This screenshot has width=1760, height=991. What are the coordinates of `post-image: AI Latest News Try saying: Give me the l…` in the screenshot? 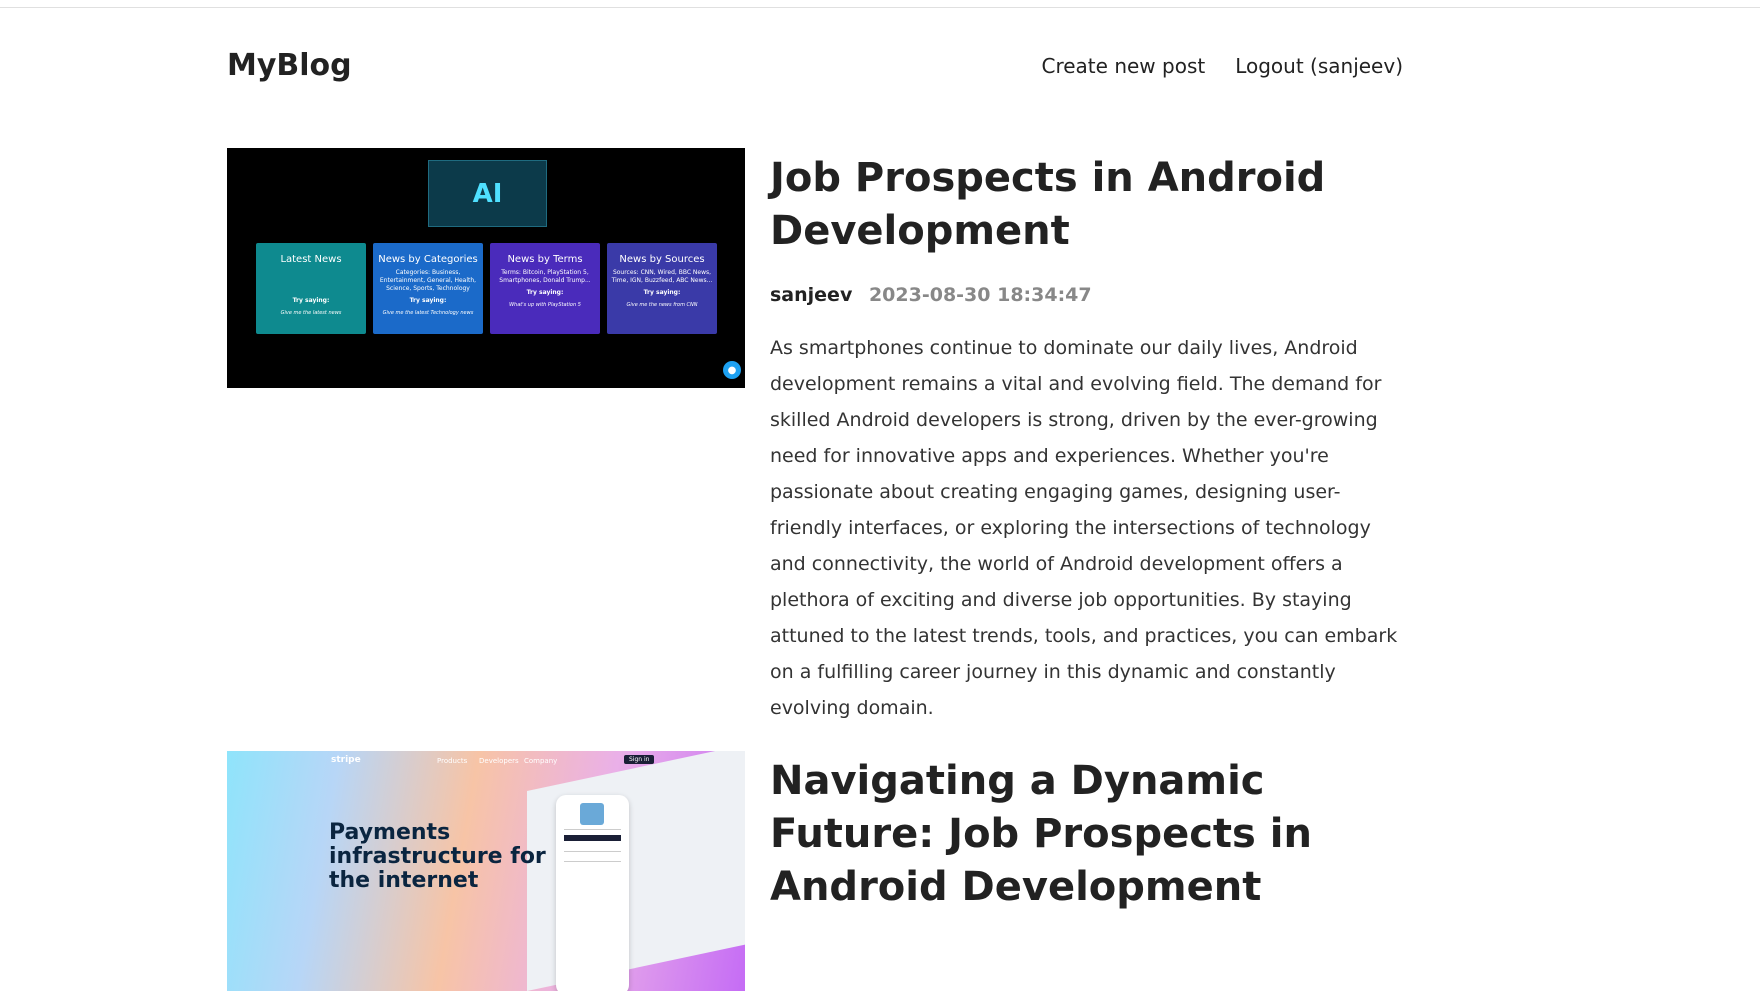 It's located at (486, 268).